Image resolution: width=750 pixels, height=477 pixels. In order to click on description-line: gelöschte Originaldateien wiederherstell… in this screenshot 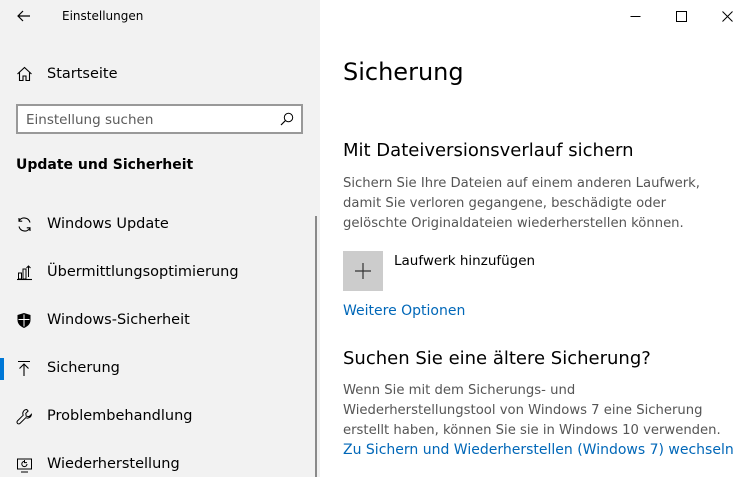, I will do `click(513, 223)`.